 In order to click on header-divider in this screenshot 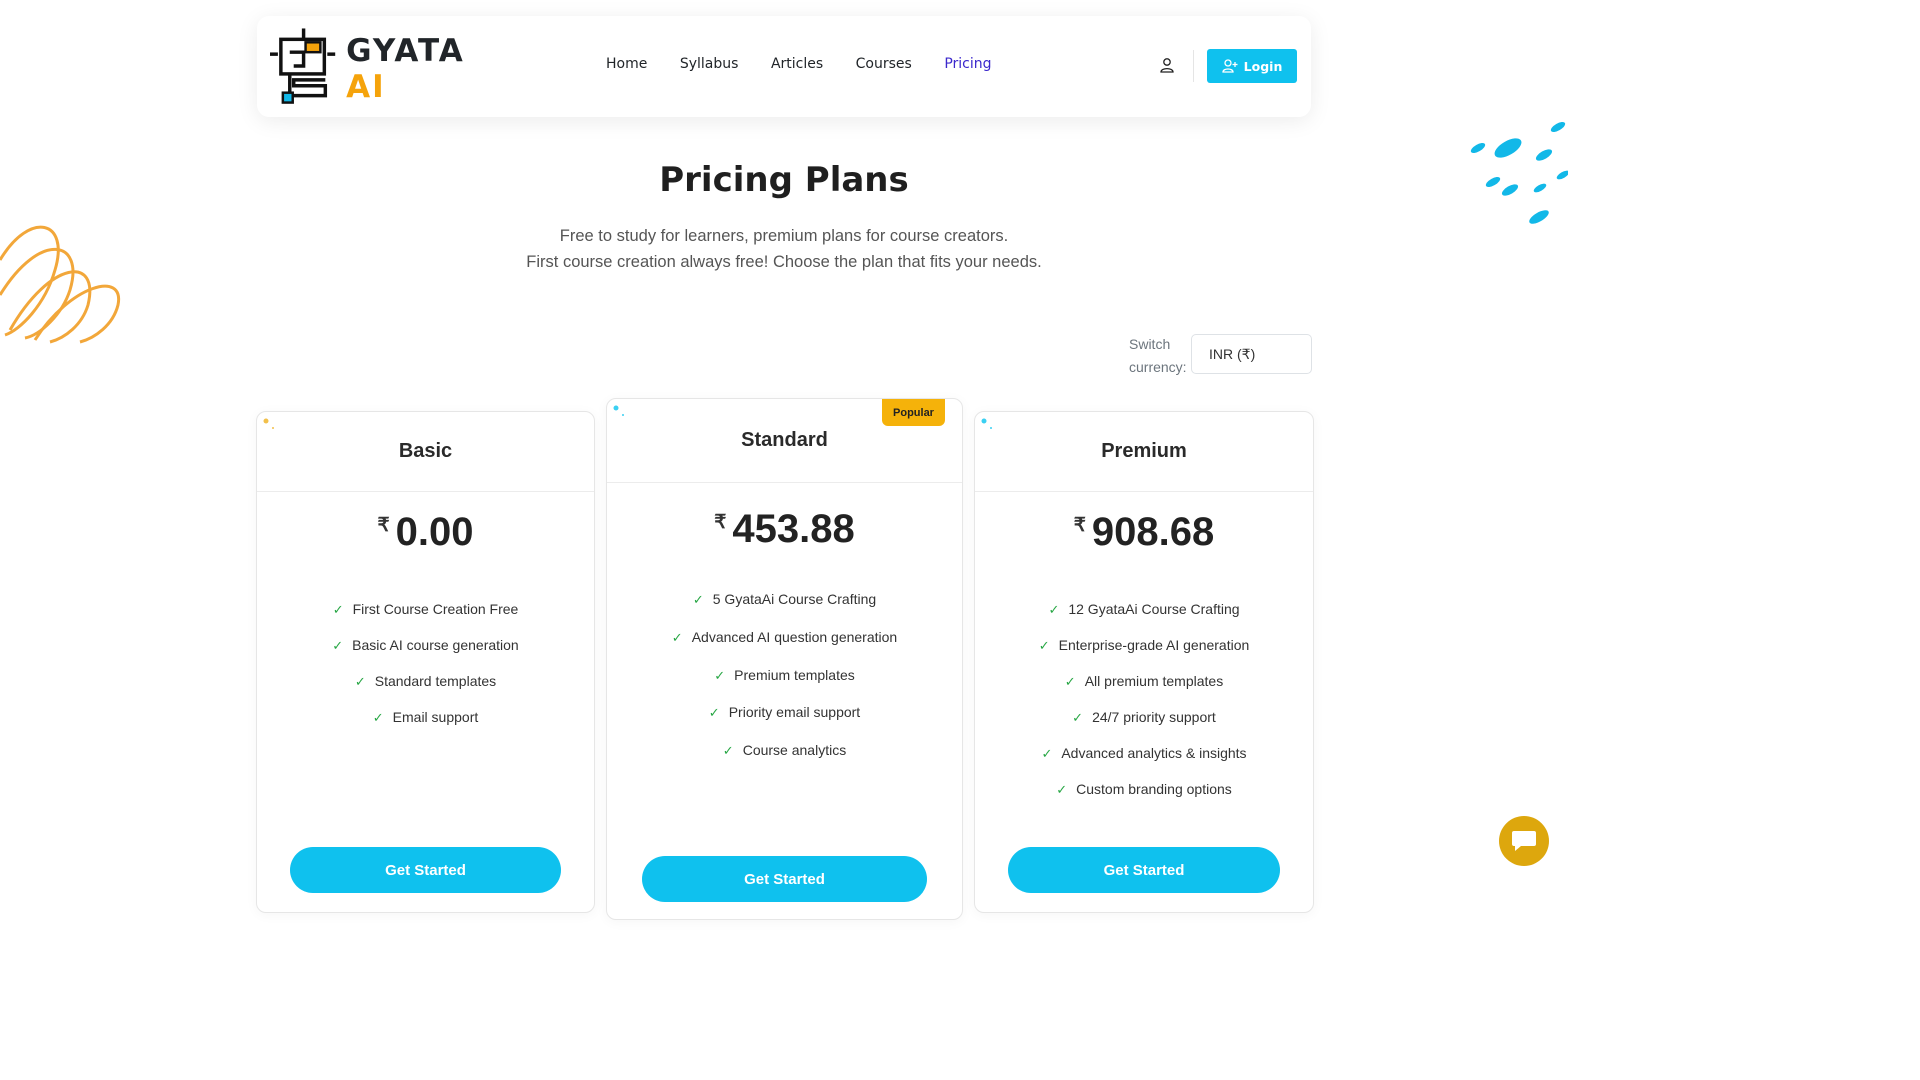, I will do `click(1193, 66)`.